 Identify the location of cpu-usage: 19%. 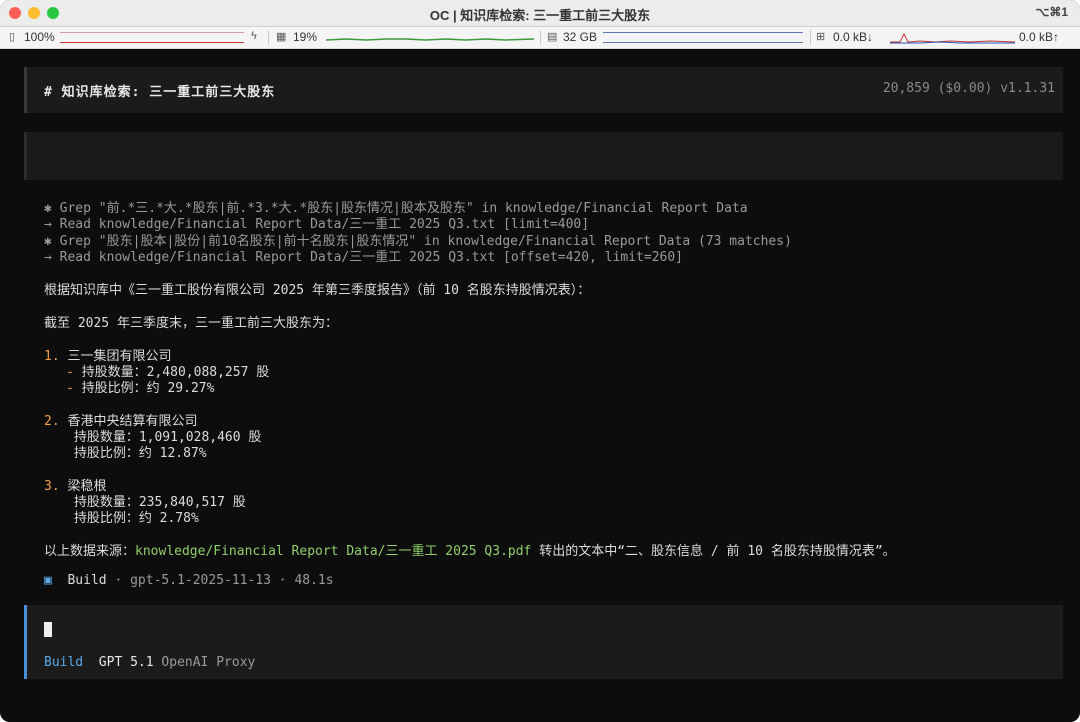
(305, 37).